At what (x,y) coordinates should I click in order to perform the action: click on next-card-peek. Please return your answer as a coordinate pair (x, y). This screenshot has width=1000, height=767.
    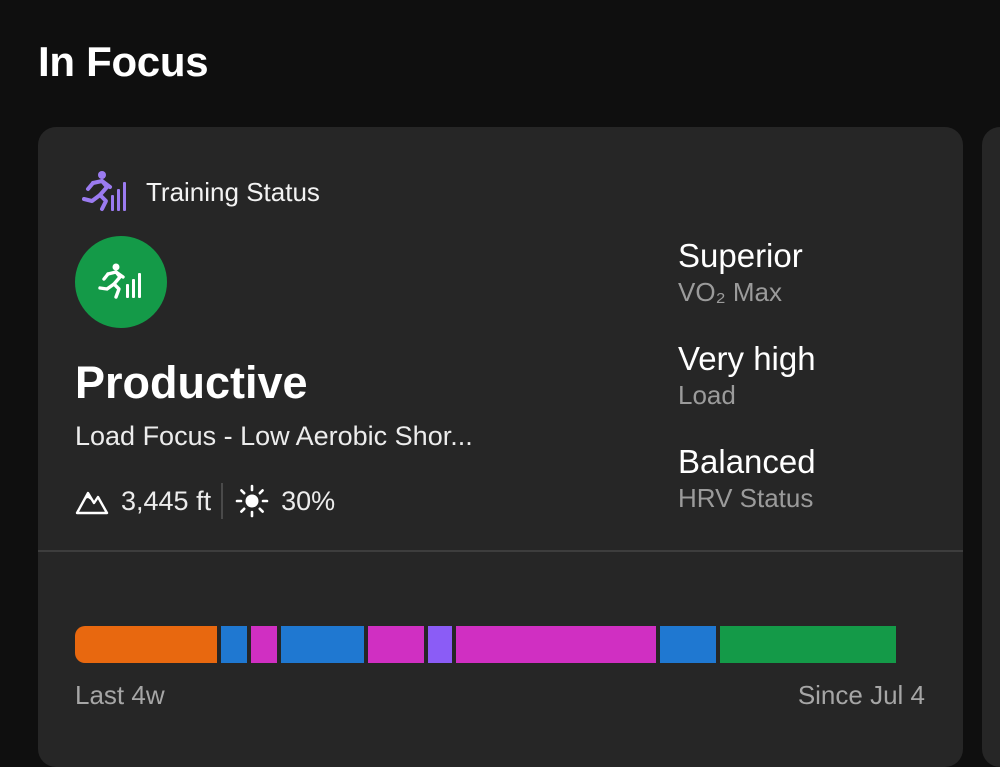
    Looking at the image, I should click on (991, 447).